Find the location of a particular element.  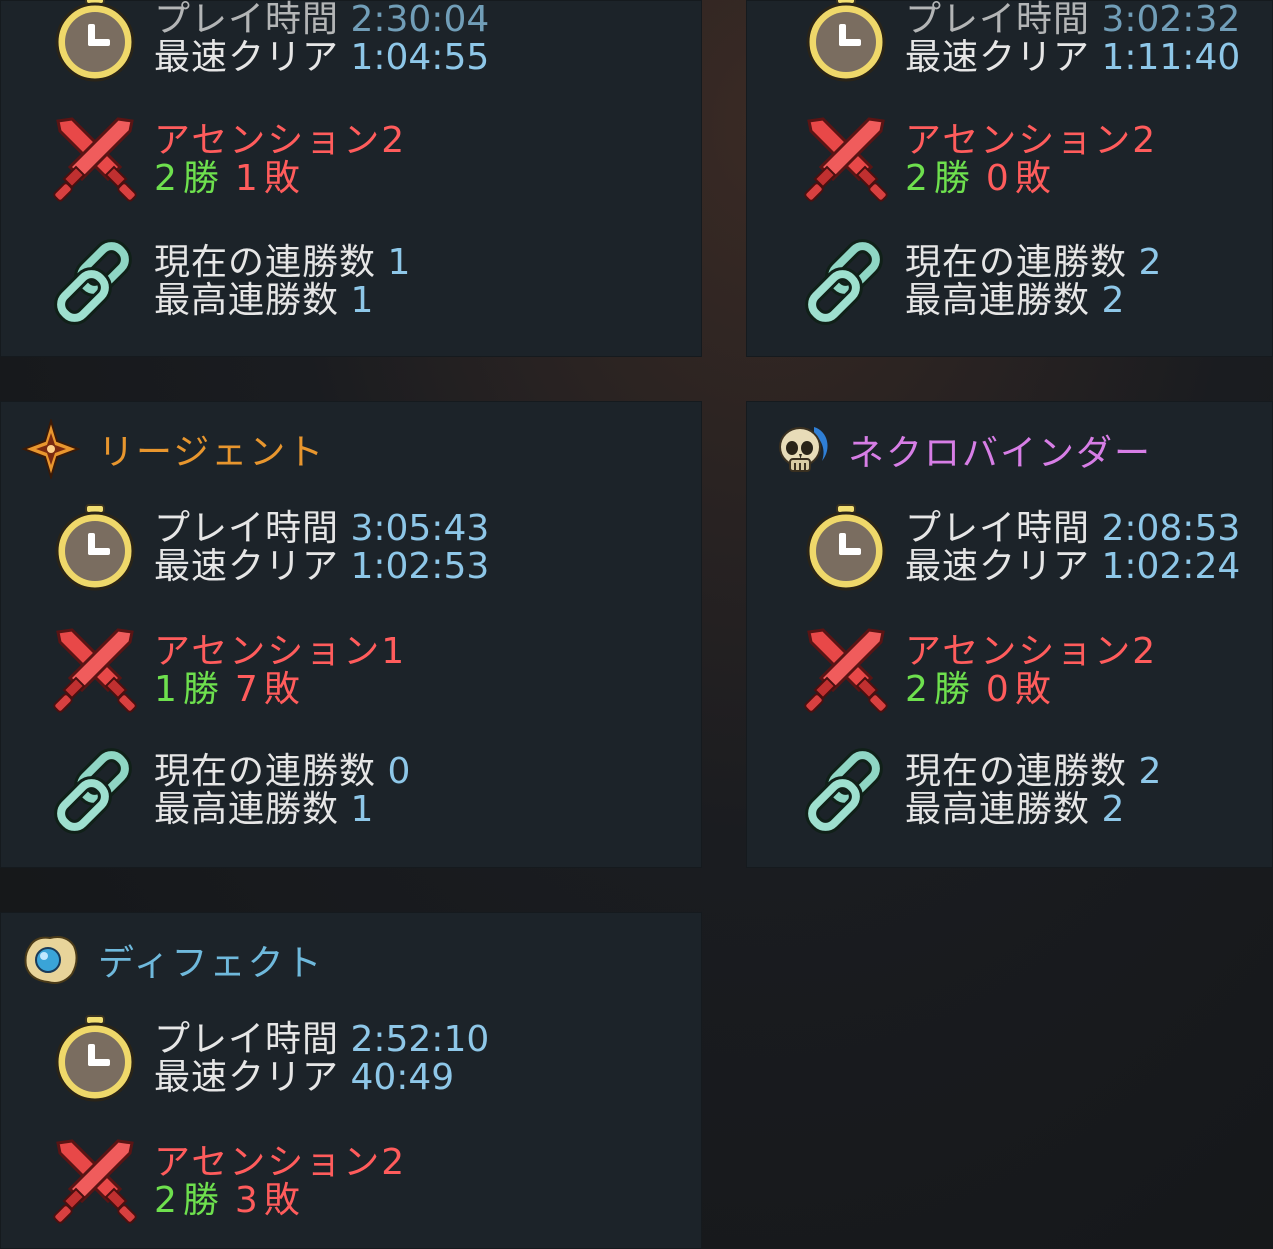

current-streak-value: 1 is located at coordinates (399, 262).